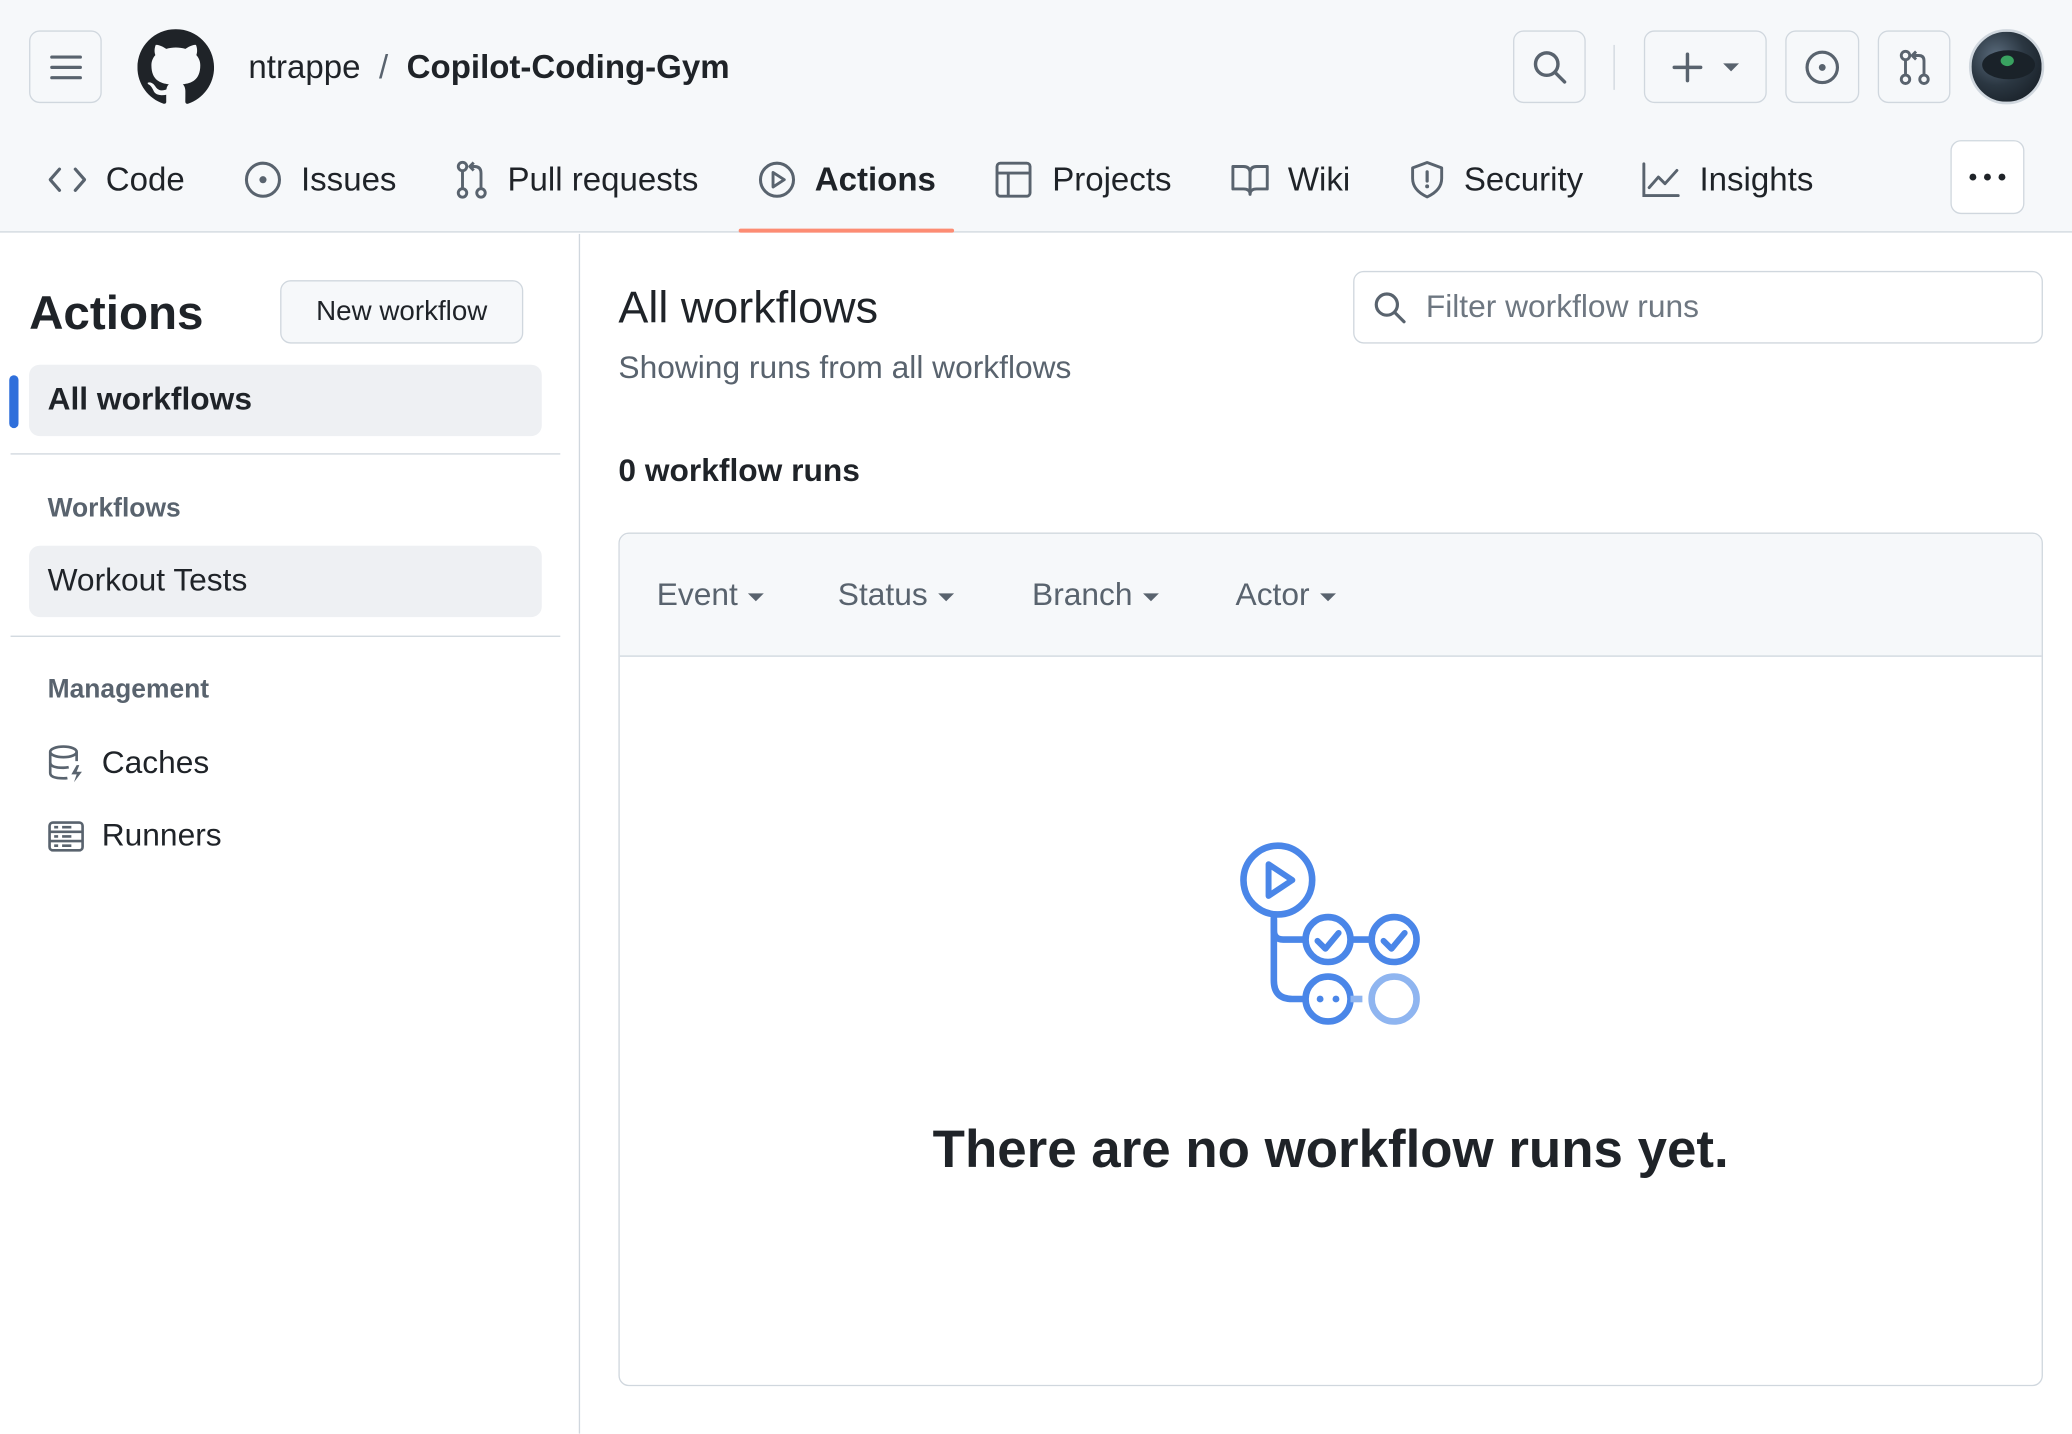 Image resolution: width=2072 pixels, height=1434 pixels. I want to click on your-pull-requests-button, so click(1914, 67).